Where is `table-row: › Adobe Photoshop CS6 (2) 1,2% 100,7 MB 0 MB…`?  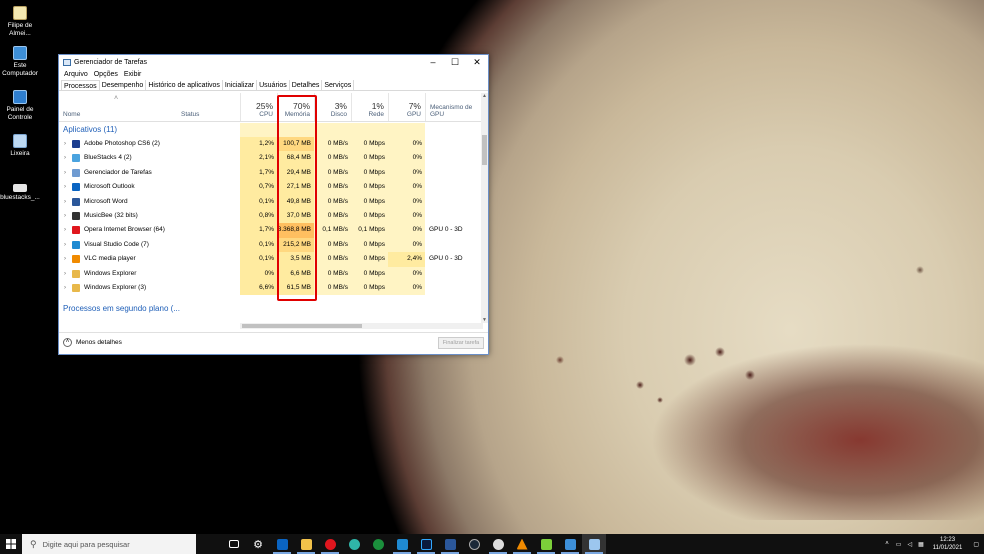
table-row: › Adobe Photoshop CS6 (2) 1,2% 100,7 MB 0 MB… is located at coordinates (271, 144).